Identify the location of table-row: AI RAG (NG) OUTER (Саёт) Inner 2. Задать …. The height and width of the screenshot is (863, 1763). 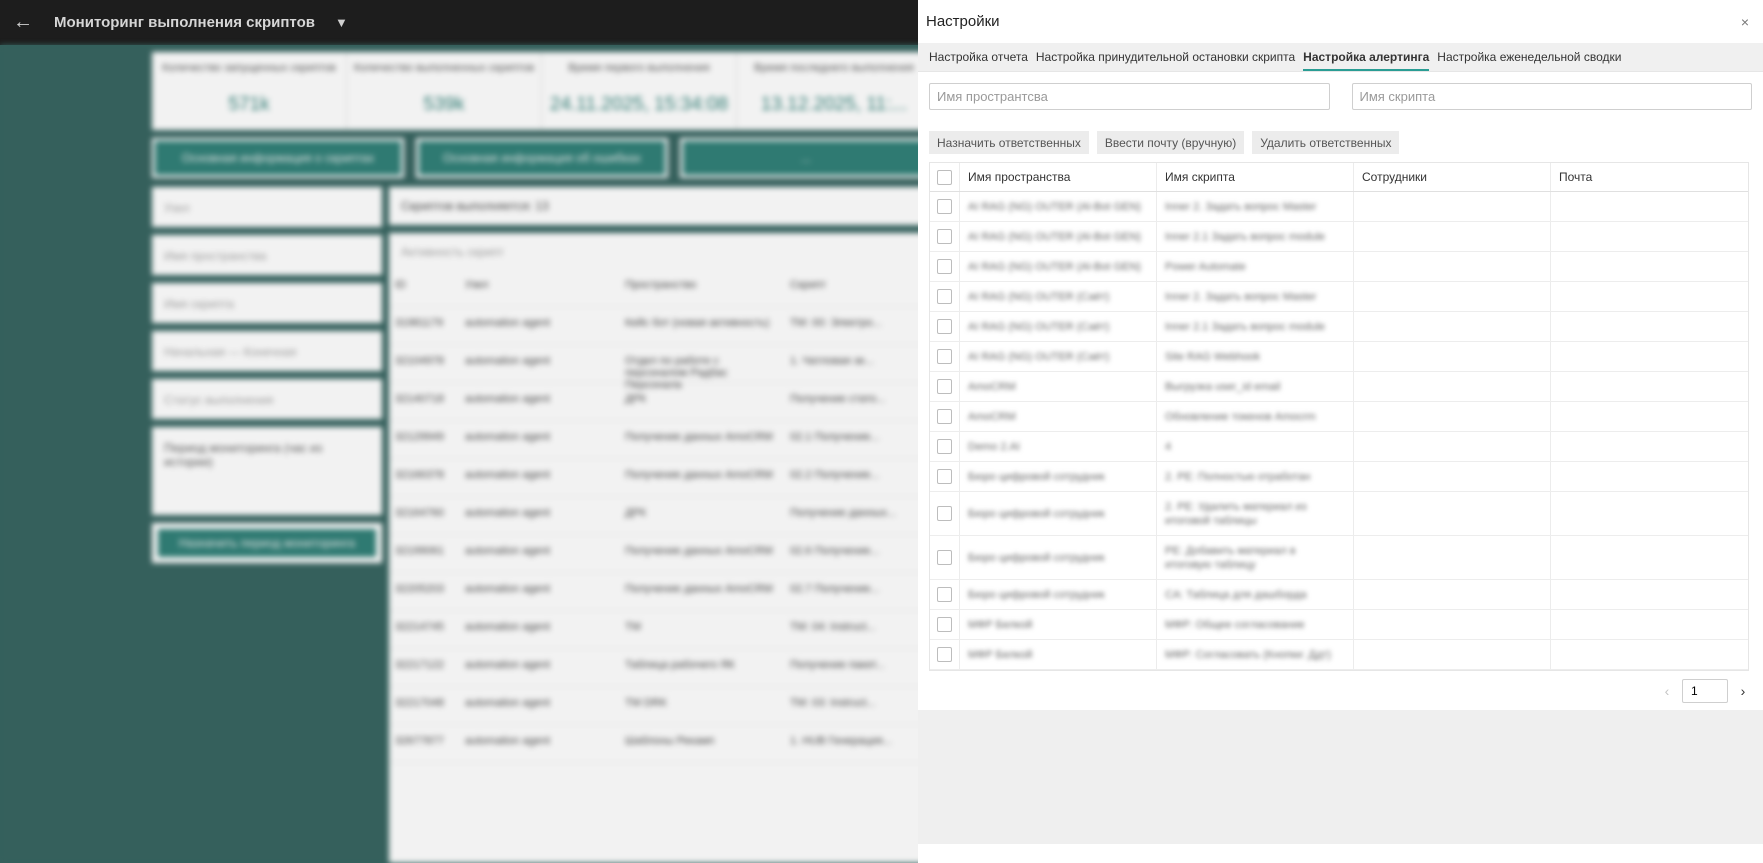
(1339, 297).